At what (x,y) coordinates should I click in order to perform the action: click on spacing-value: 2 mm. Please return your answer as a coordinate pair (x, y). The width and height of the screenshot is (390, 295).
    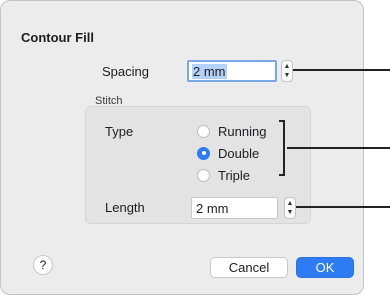
    Looking at the image, I should click on (209, 71).